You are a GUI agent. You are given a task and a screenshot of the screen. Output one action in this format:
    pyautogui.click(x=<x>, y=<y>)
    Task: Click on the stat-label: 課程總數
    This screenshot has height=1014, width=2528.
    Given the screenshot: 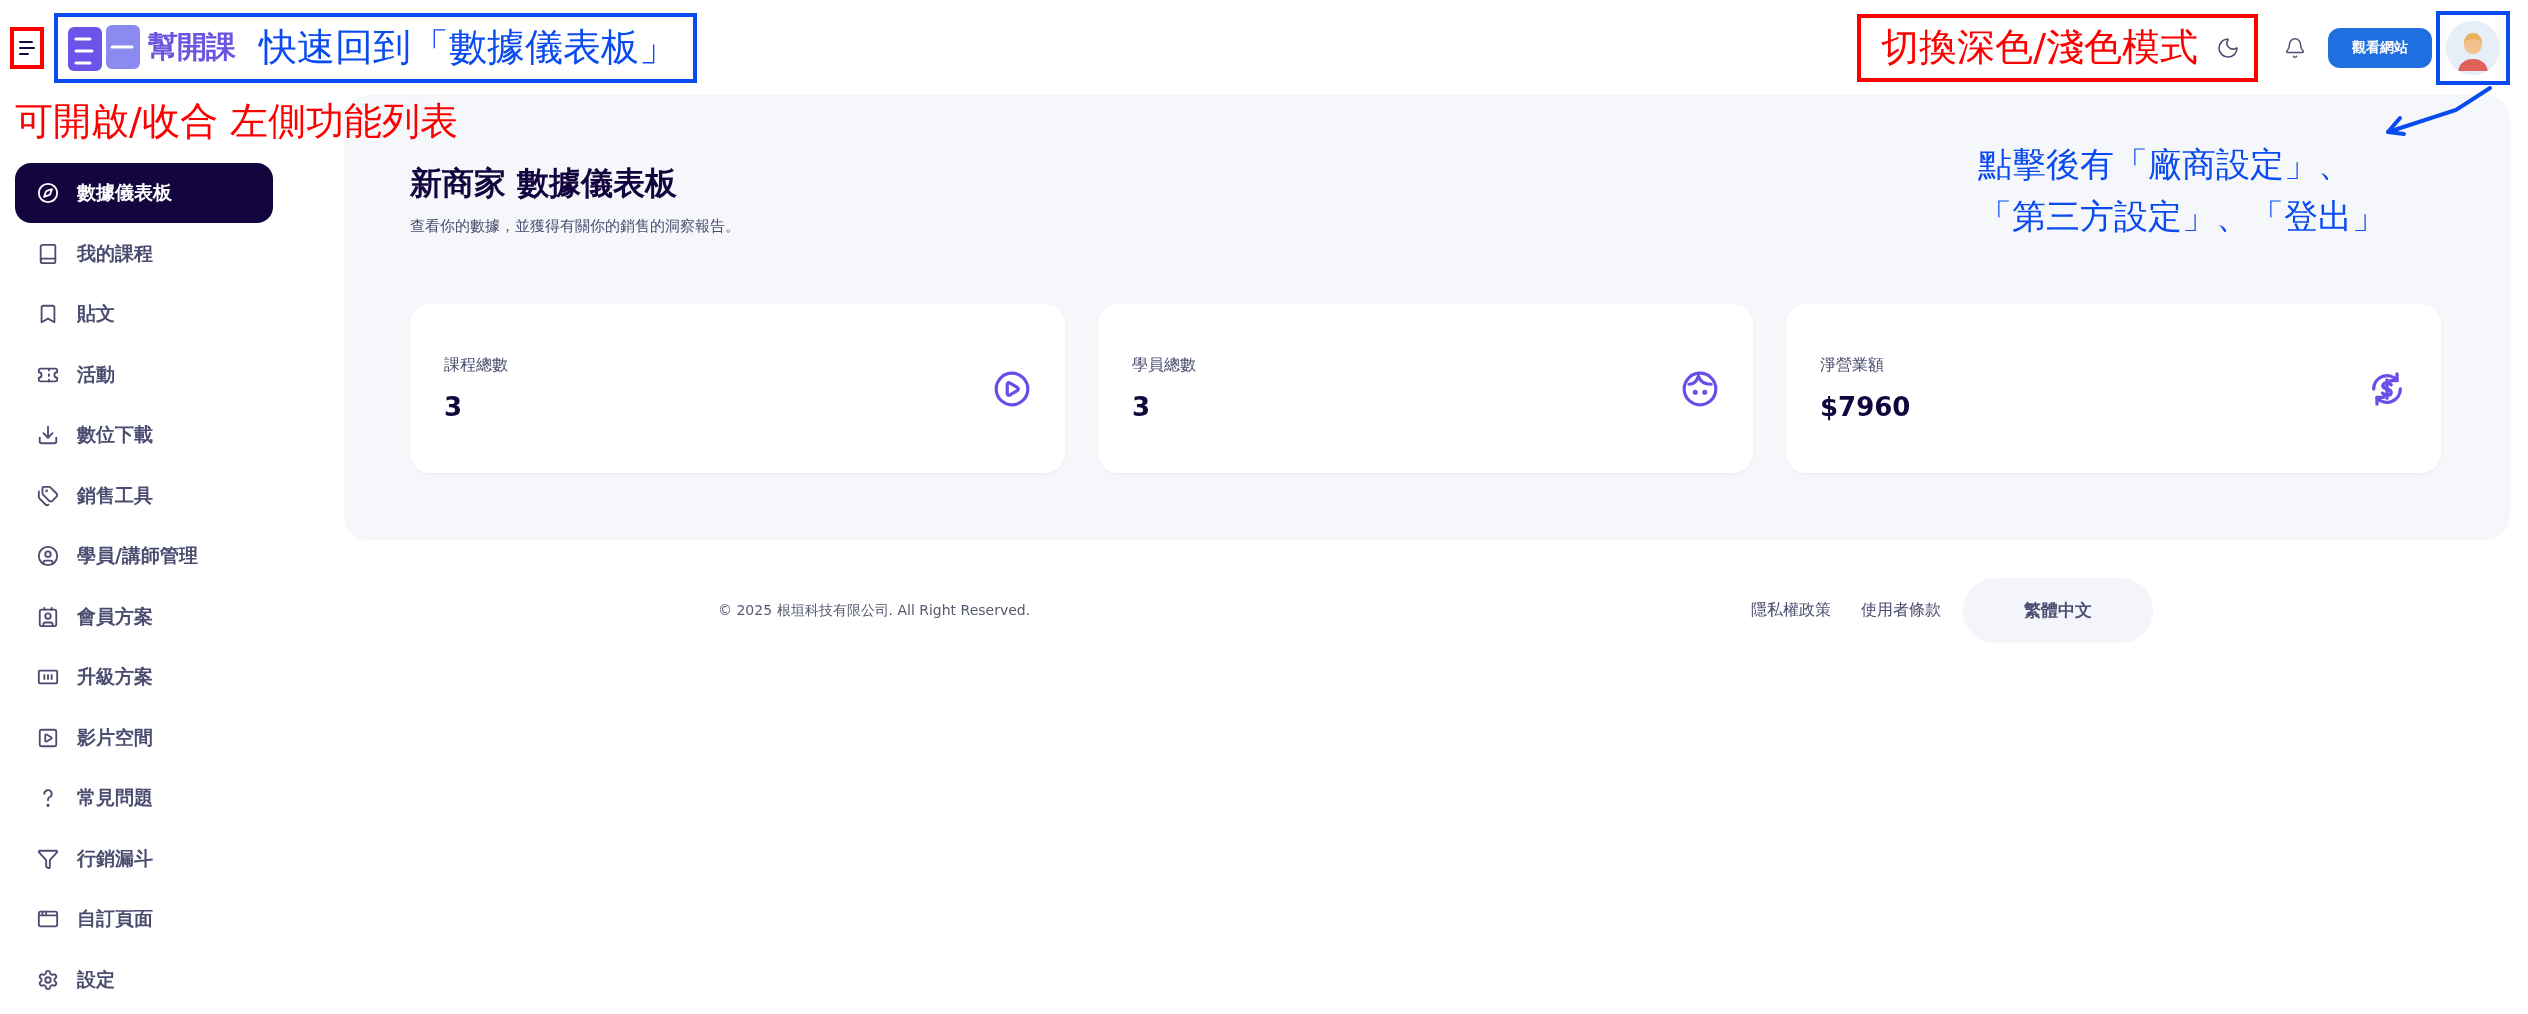 What is the action you would take?
    pyautogui.click(x=476, y=365)
    